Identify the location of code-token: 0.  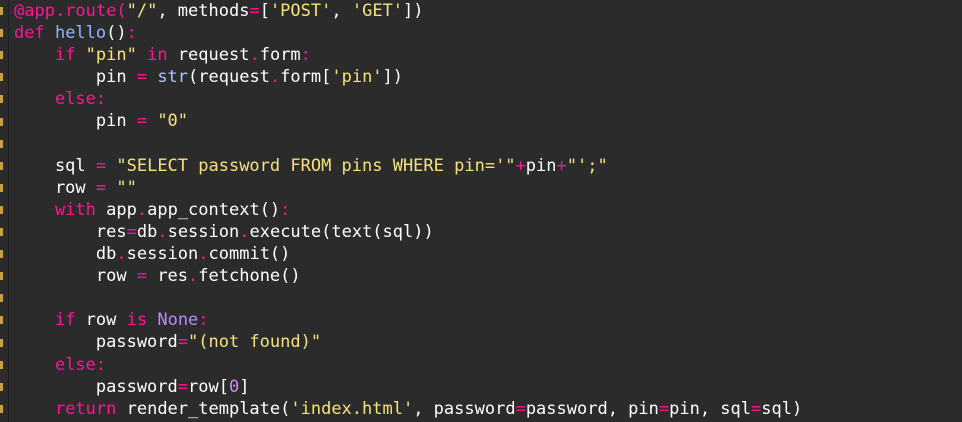
(234, 386).